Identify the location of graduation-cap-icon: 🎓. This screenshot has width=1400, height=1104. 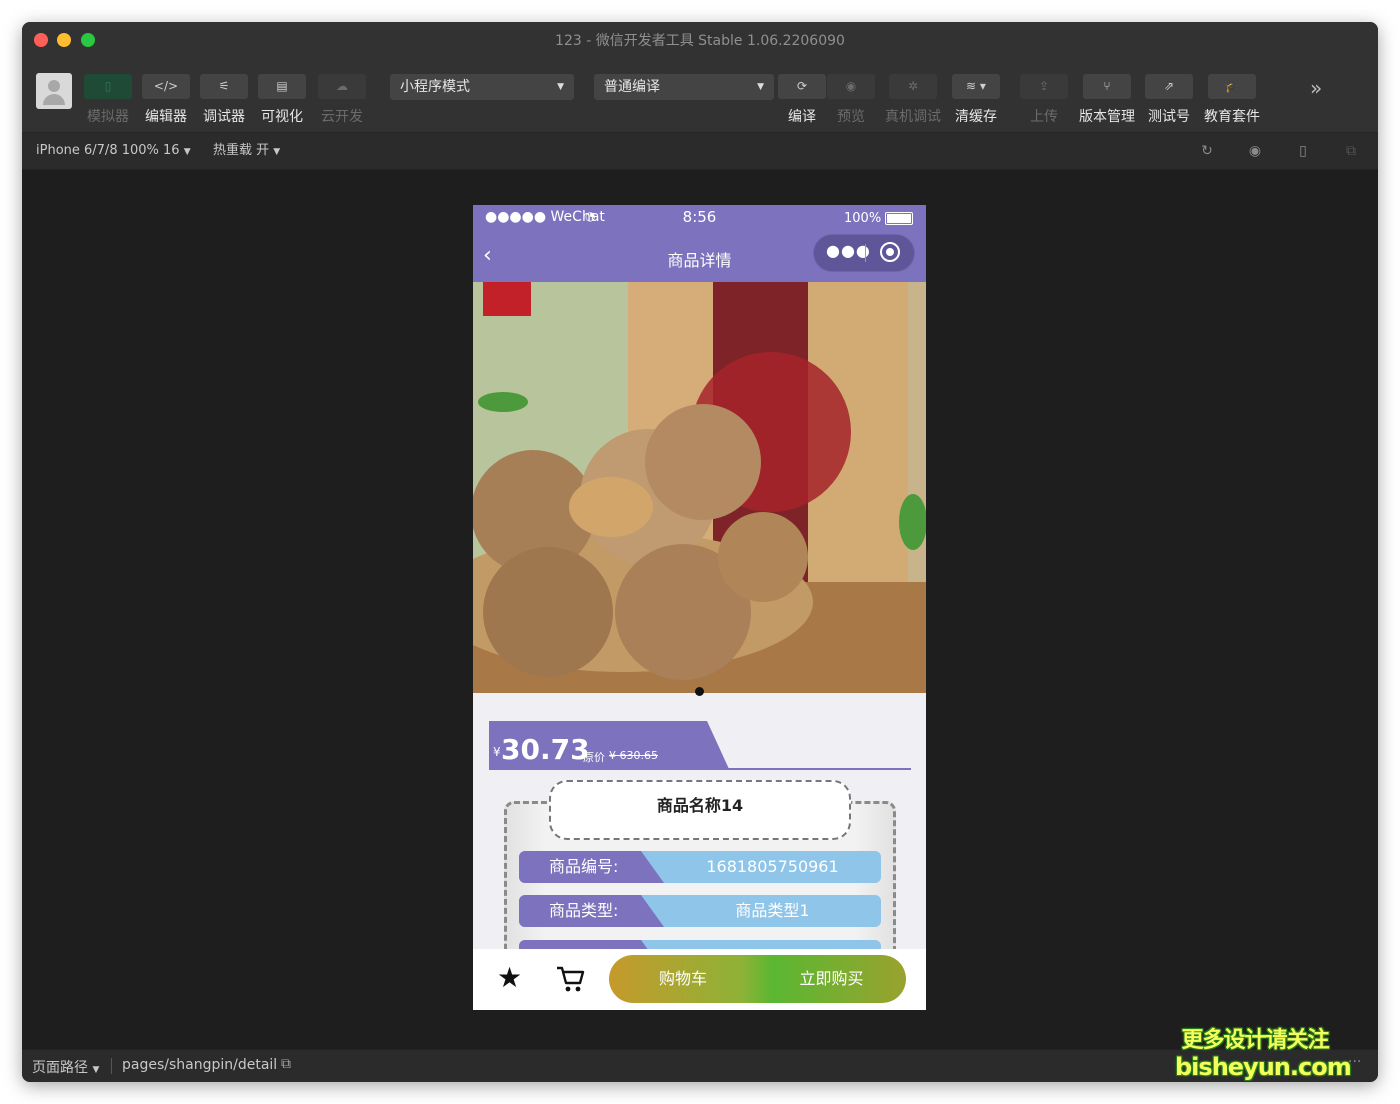
(1232, 86).